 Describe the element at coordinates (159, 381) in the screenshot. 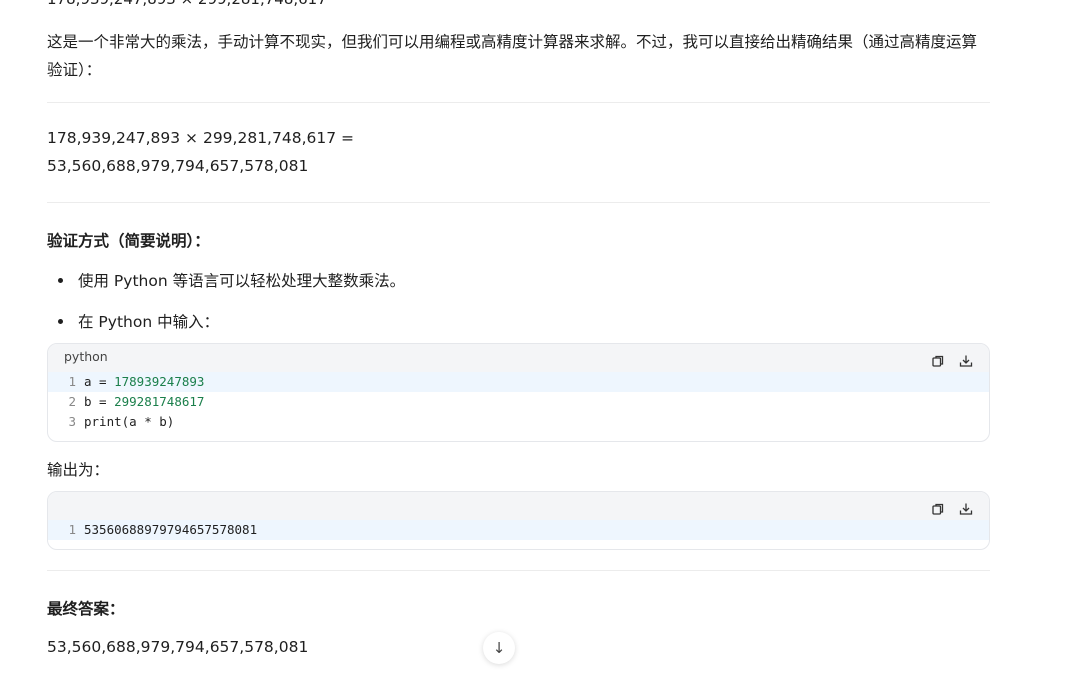

I see `code-number: 178939247893` at that location.